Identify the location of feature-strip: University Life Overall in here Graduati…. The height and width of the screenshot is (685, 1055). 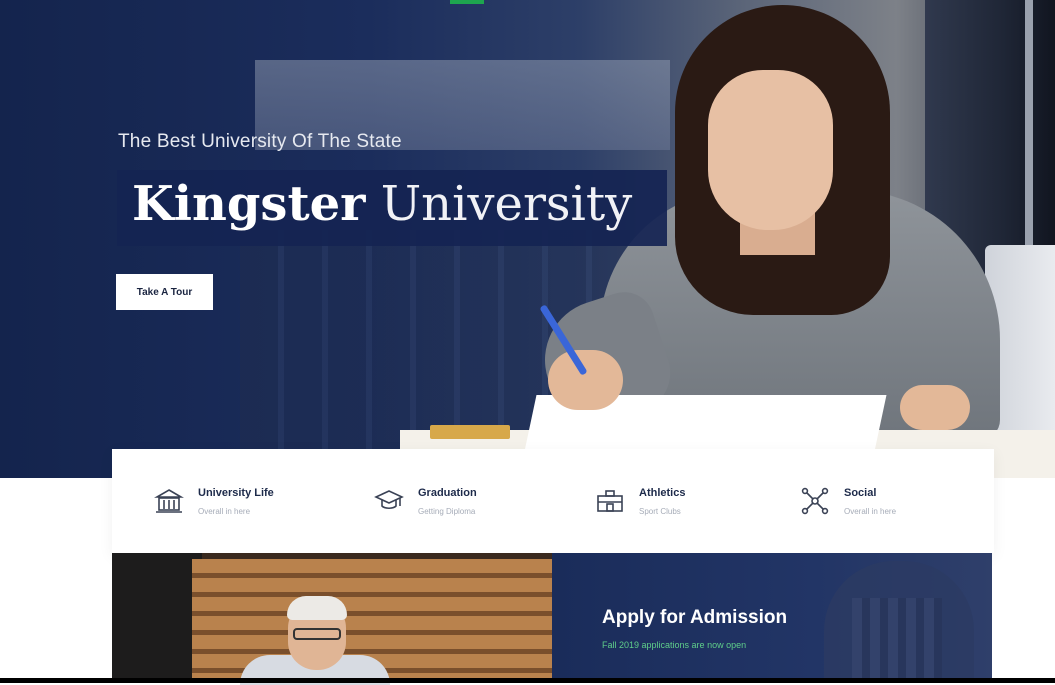
(553, 501).